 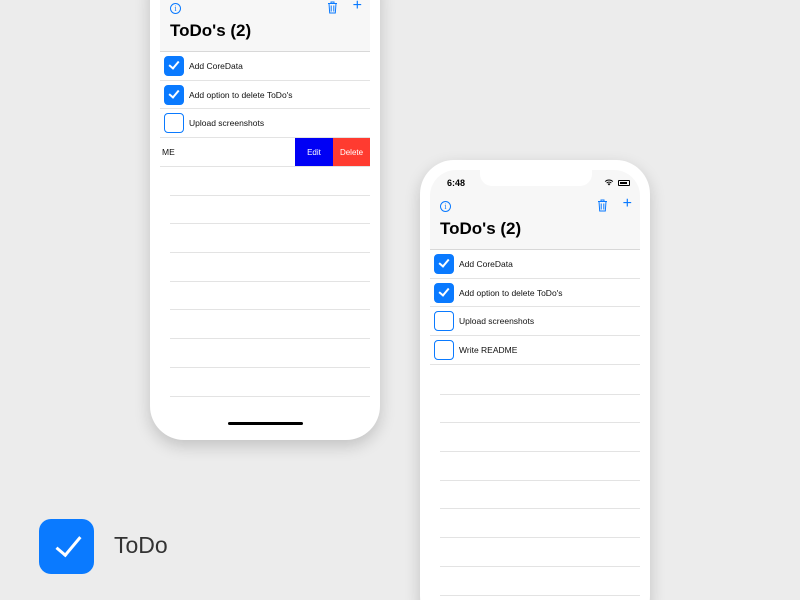 I want to click on status-time: 6:48, so click(x=456, y=183).